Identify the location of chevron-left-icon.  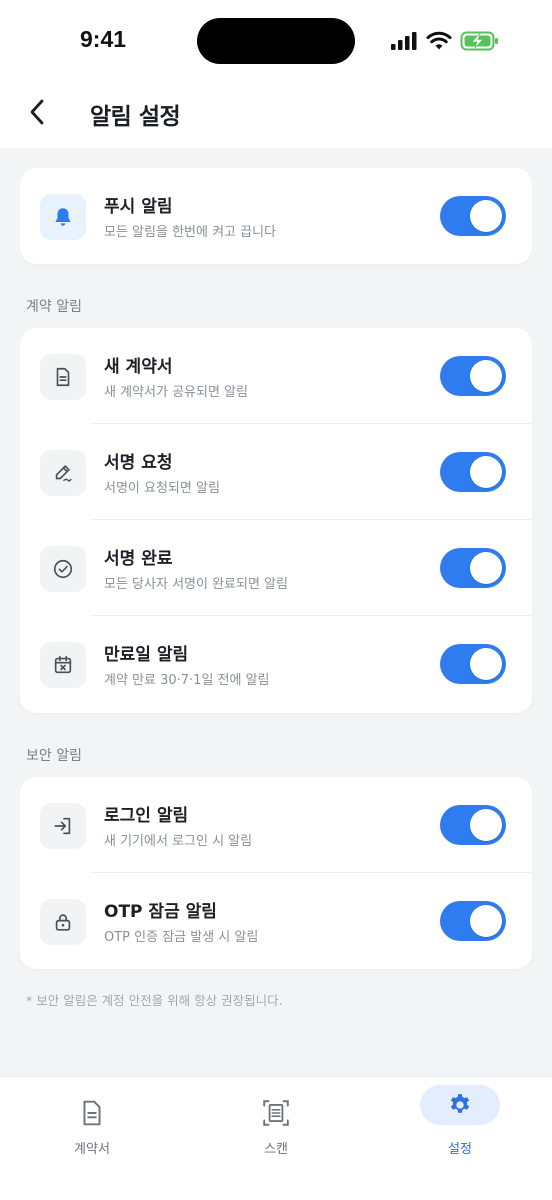
(37, 112).